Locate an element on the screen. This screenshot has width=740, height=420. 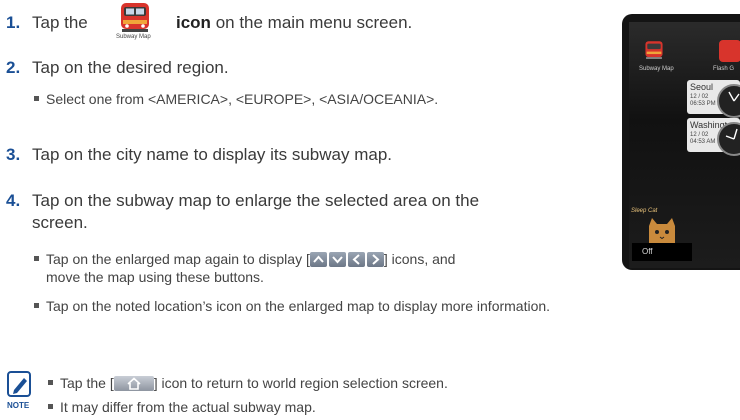
step-number: 4. is located at coordinates (13, 200).